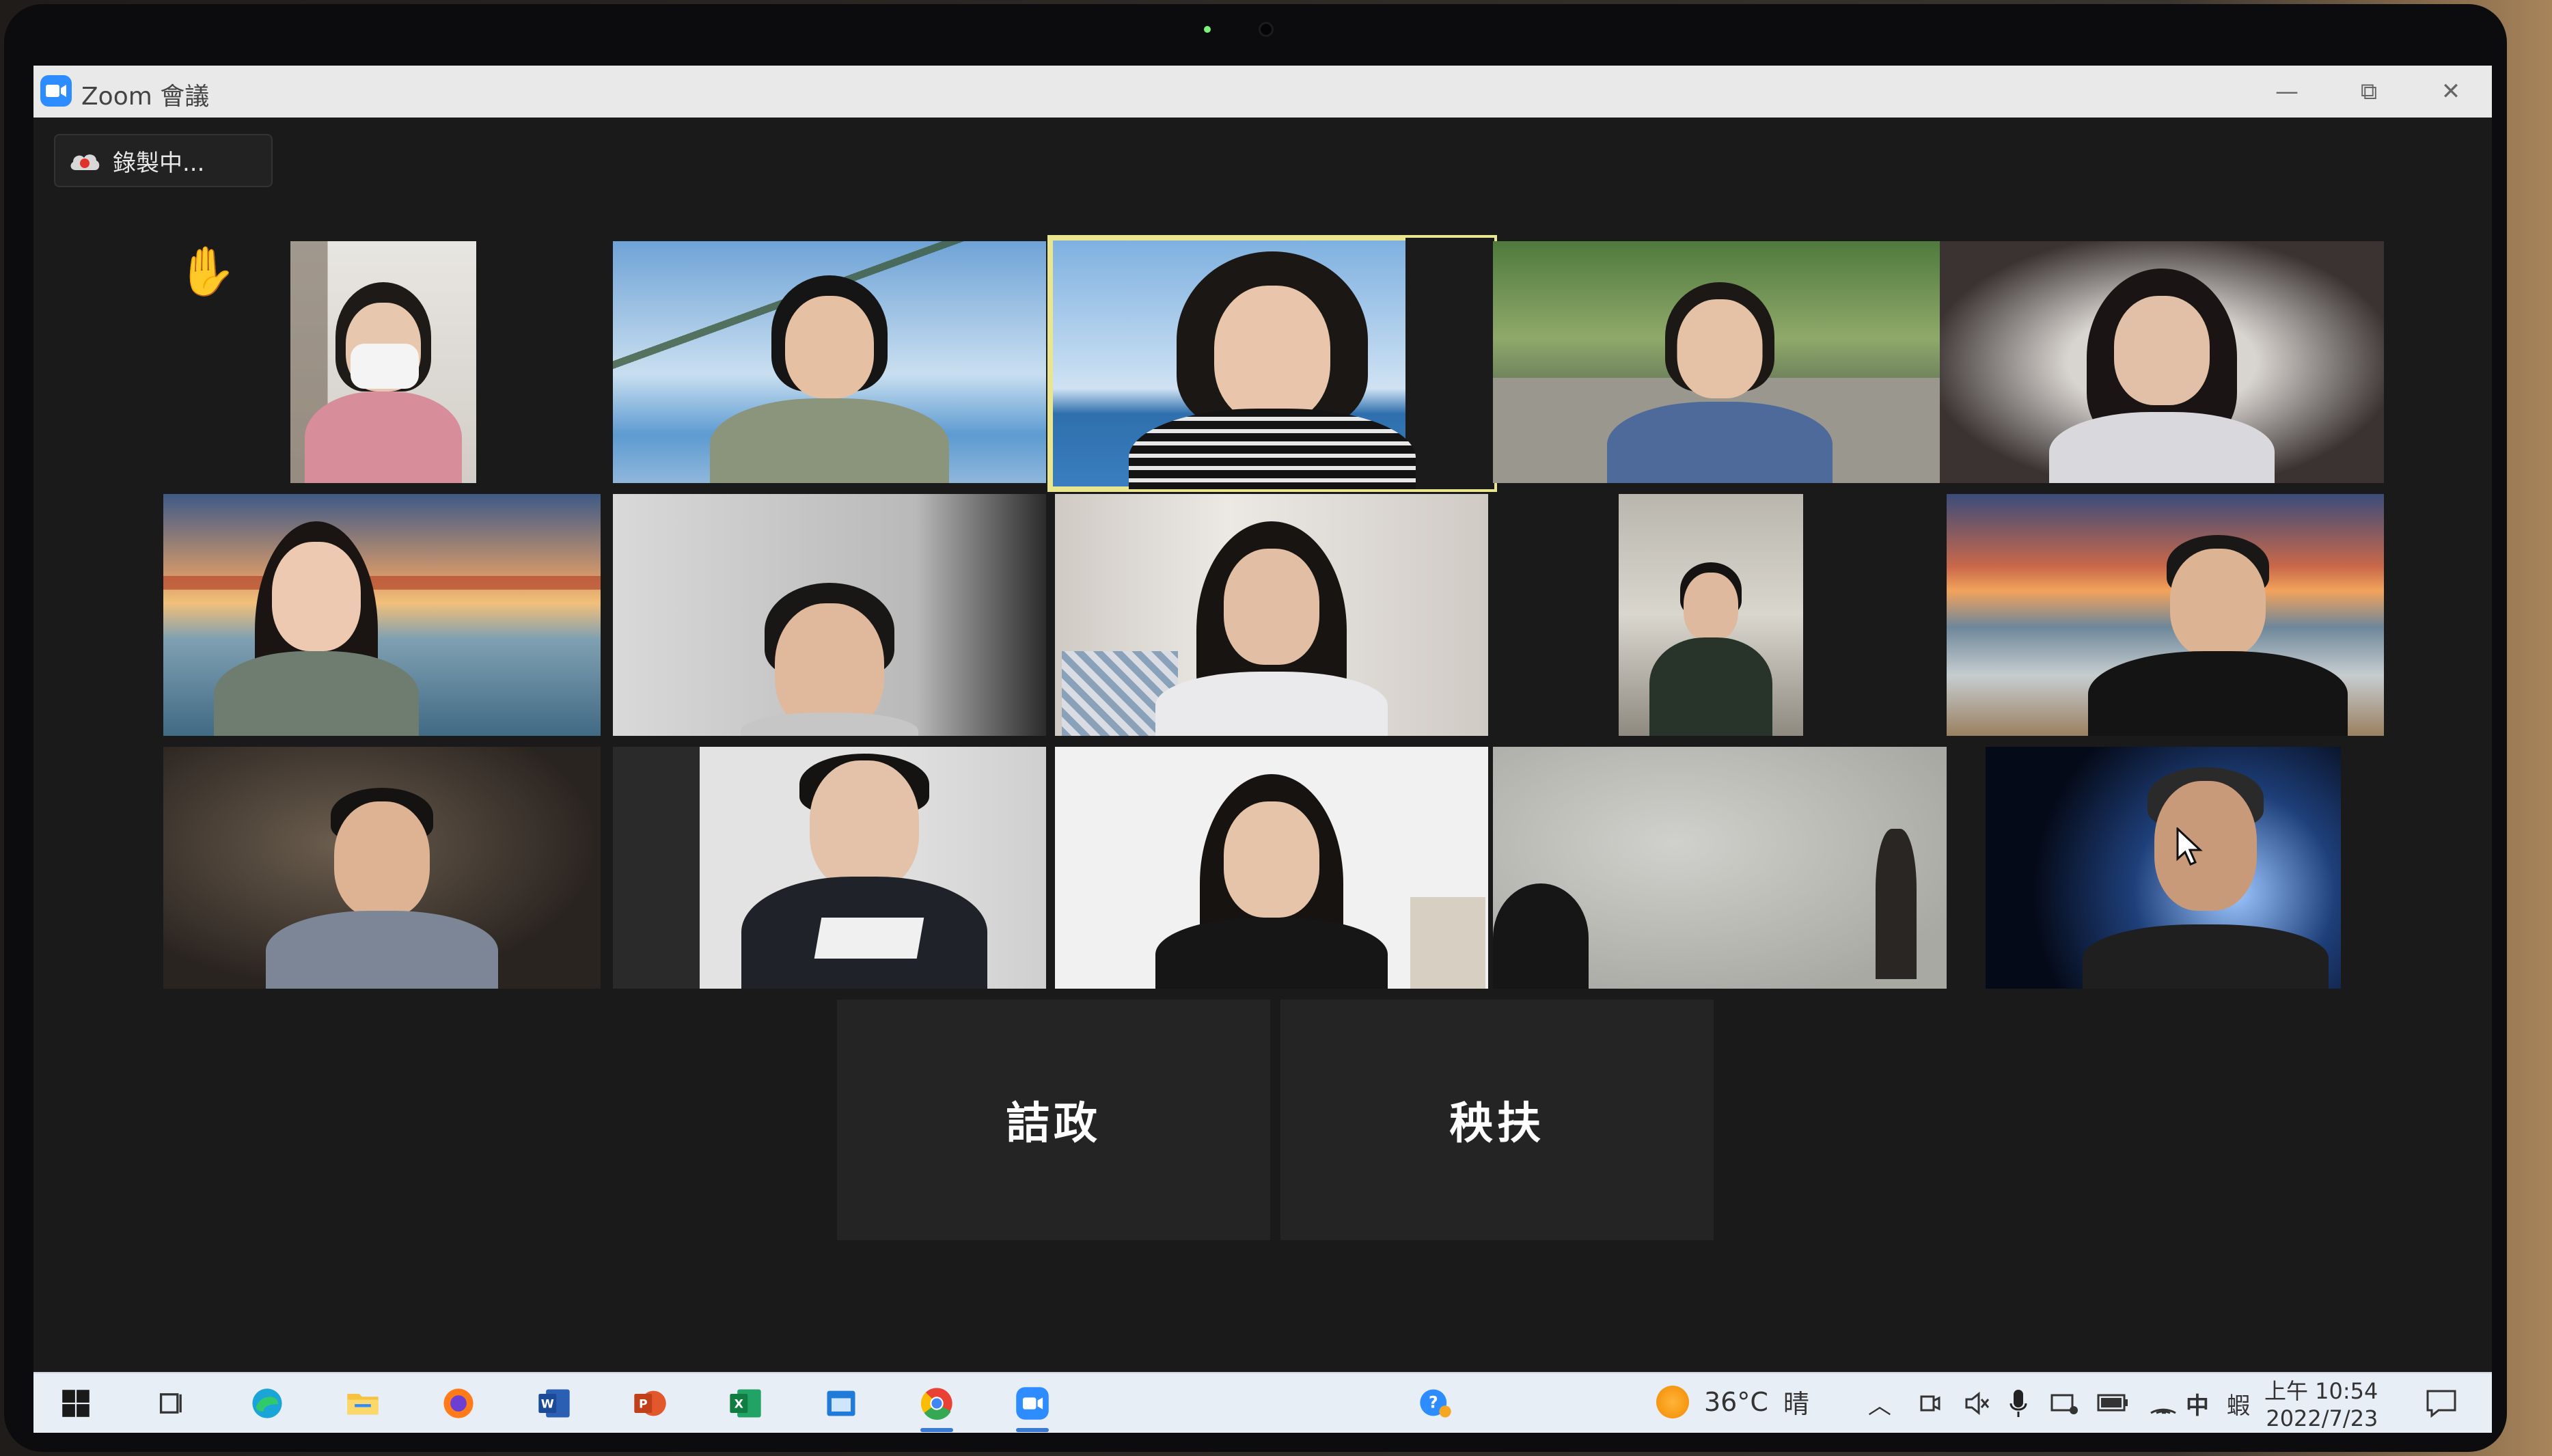 This screenshot has height=1456, width=2552. I want to click on clock-time: 上午 10:54, so click(2321, 1391).